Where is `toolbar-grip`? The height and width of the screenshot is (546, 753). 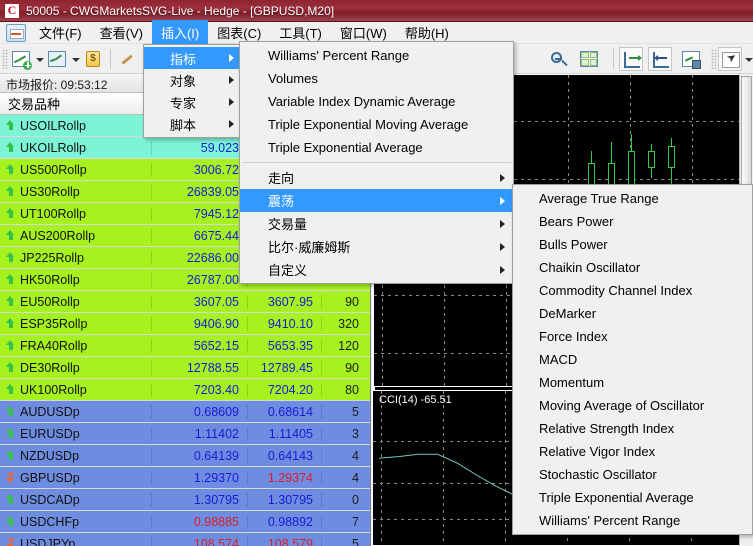 toolbar-grip is located at coordinates (5, 58).